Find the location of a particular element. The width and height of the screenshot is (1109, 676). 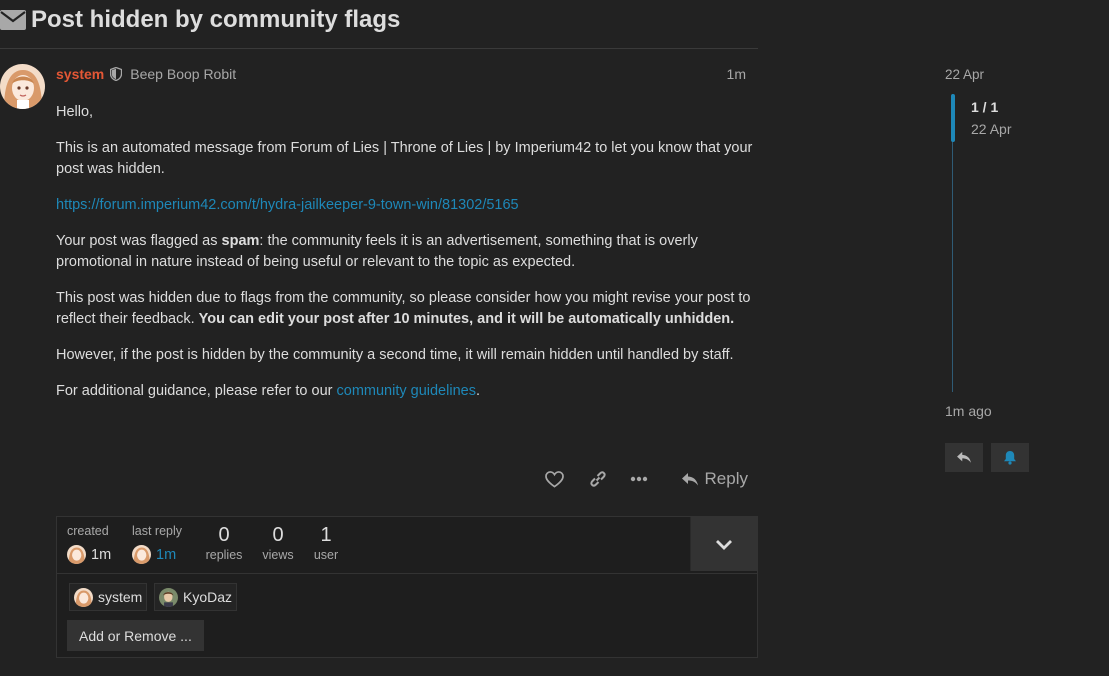

envelope-icon is located at coordinates (13, 20).